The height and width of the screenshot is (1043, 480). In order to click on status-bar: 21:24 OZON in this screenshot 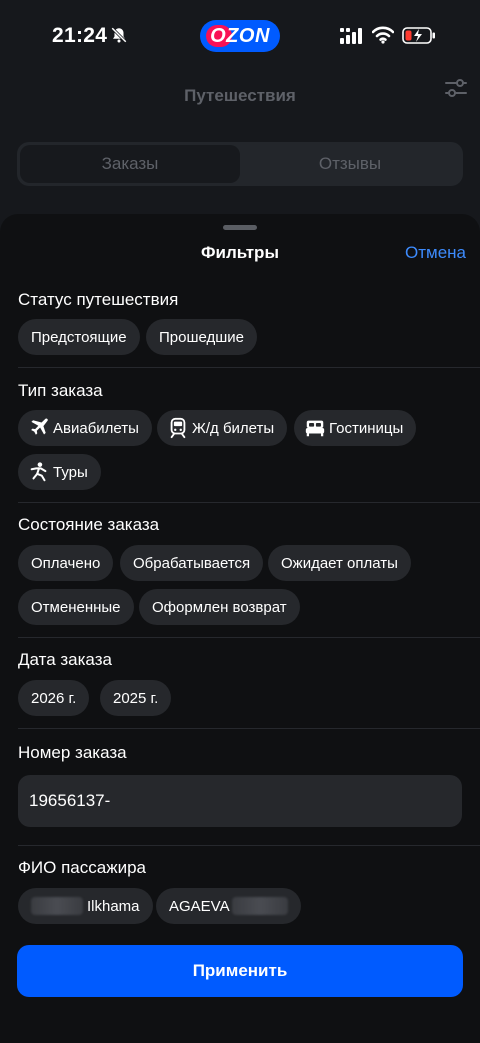, I will do `click(240, 35)`.